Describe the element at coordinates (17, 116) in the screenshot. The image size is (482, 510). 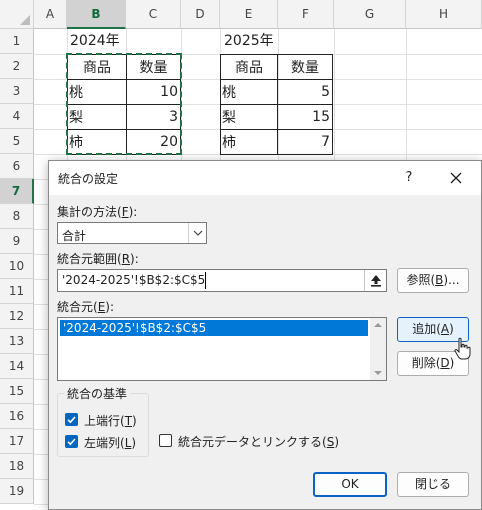
I see `row-header-4: 4` at that location.